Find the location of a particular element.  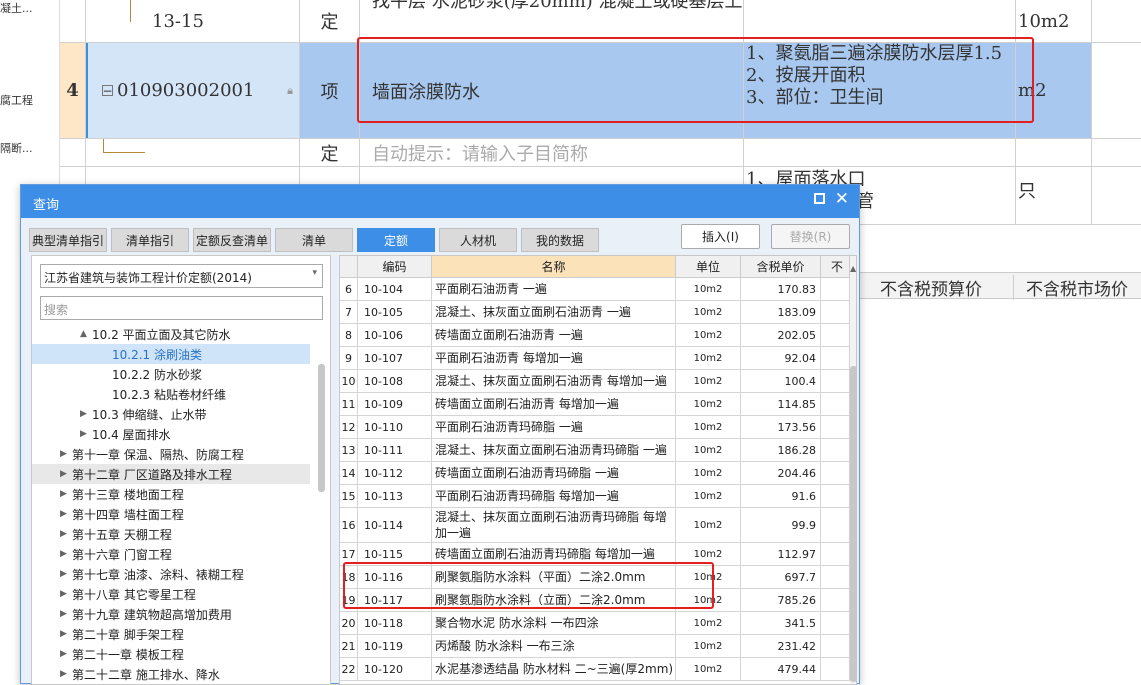

tree-item: ▶ 第十八章 其它零星工程 is located at coordinates (171, 594).